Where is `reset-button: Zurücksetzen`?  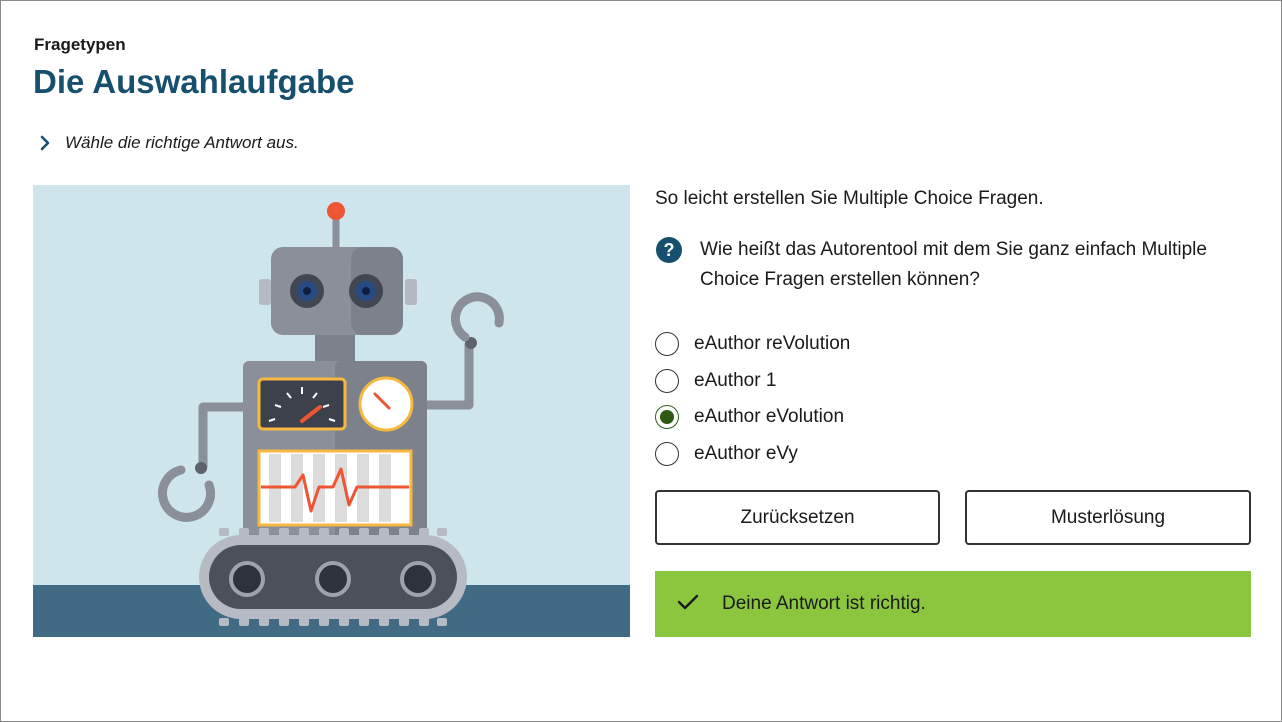 reset-button: Zurücksetzen is located at coordinates (797, 517).